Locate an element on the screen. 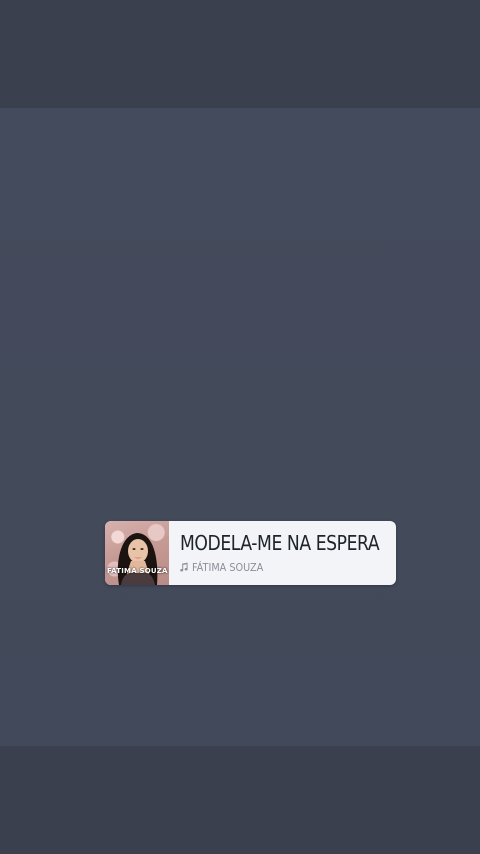  artist-name: FÁTIMA SOUZA is located at coordinates (228, 567).